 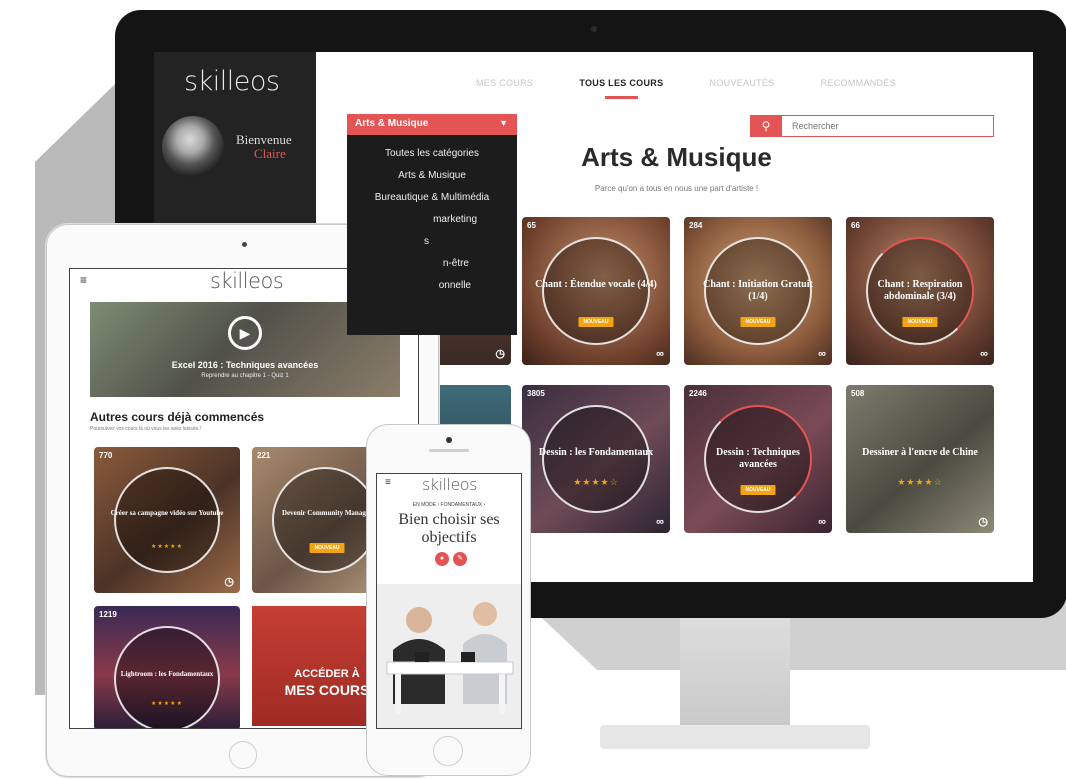 I want to click on lesson-title-line-1: Bien choisir ses, so click(x=449, y=519).